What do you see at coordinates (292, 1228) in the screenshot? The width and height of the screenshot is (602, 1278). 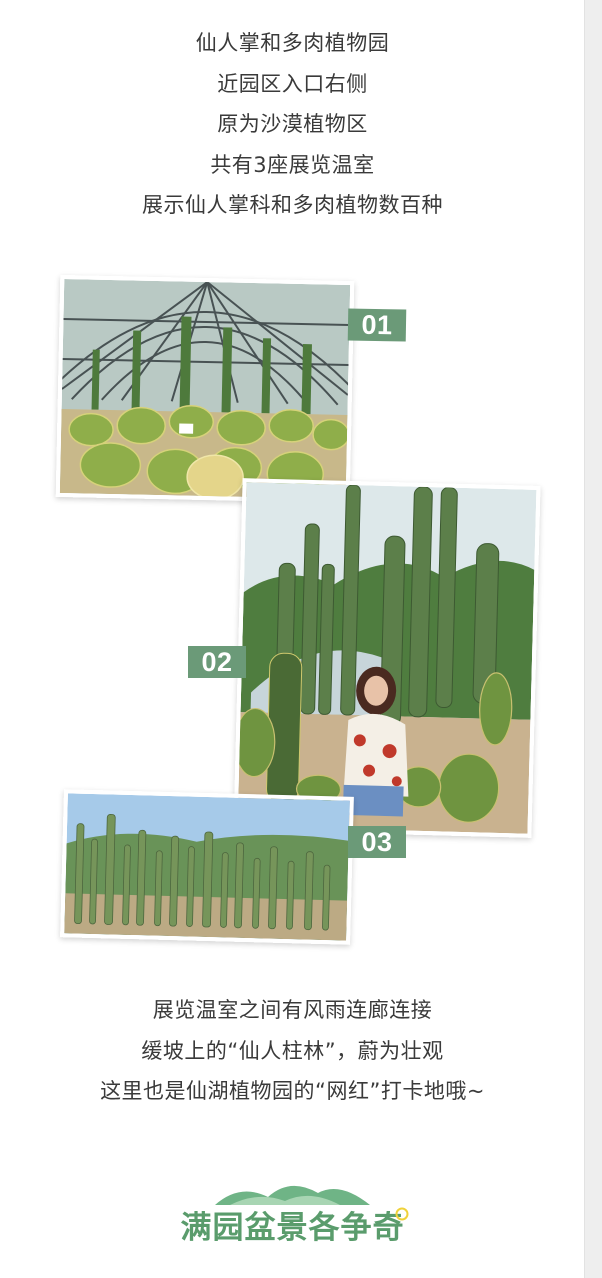 I see `section-title: 满园盆景各争奇` at bounding box center [292, 1228].